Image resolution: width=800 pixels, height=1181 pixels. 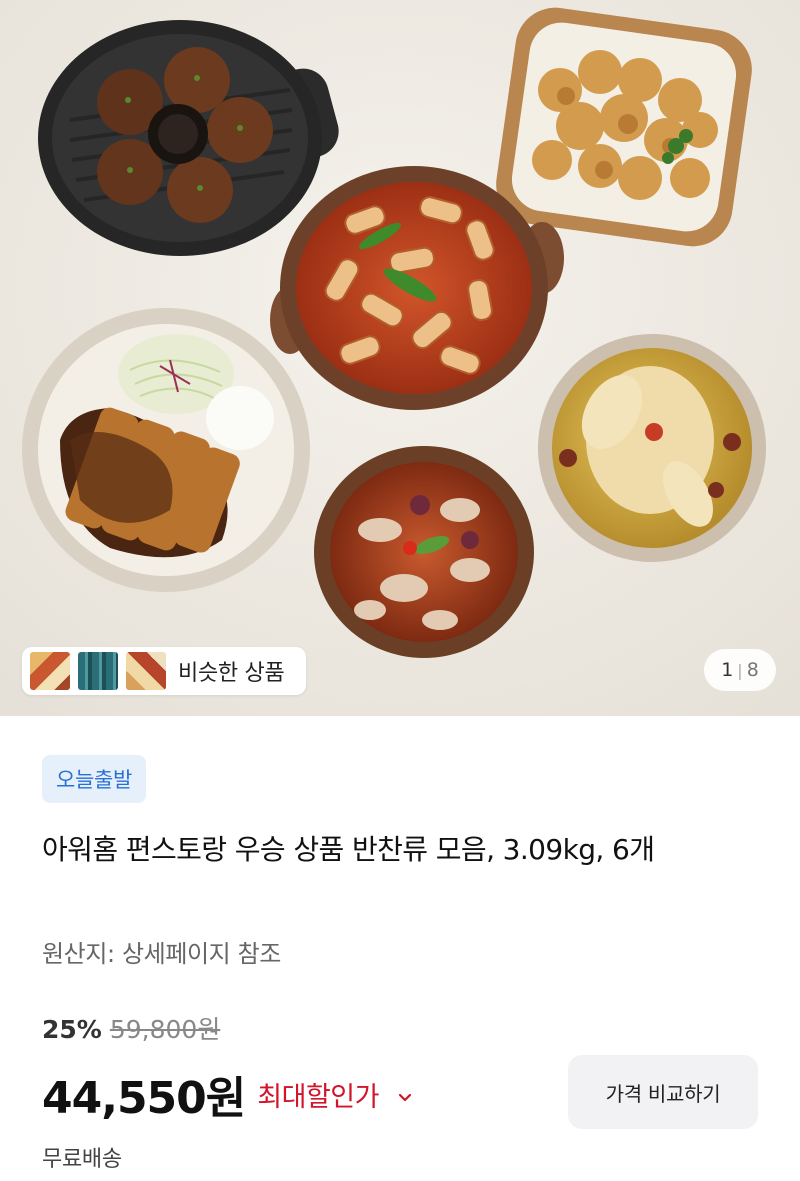 I want to click on tonkatsu-plate, so click(x=166, y=450).